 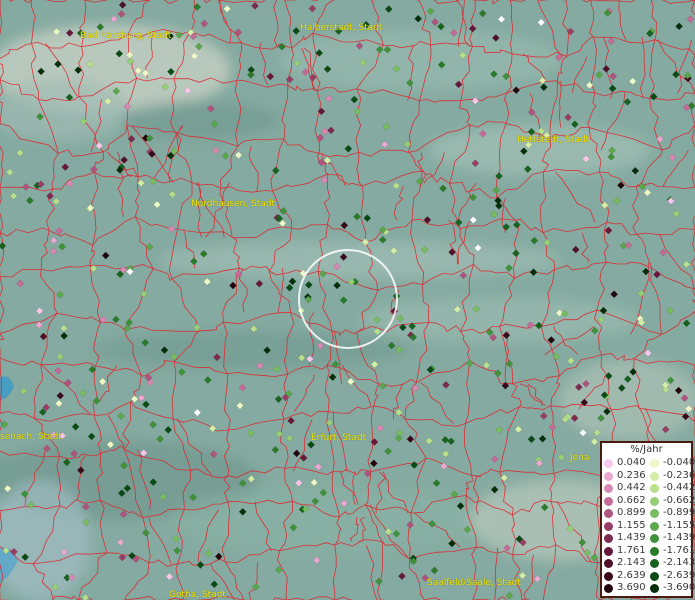 I want to click on legend-label: -3.690, so click(x=679, y=587).